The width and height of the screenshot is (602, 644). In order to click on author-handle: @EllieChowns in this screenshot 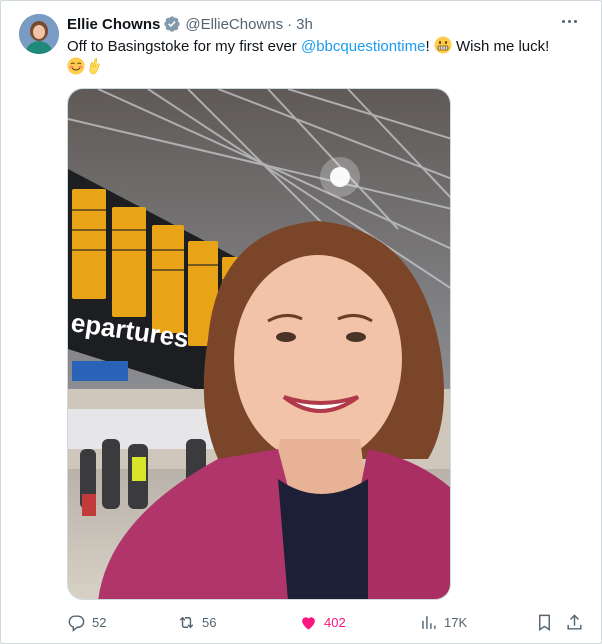, I will do `click(234, 24)`.